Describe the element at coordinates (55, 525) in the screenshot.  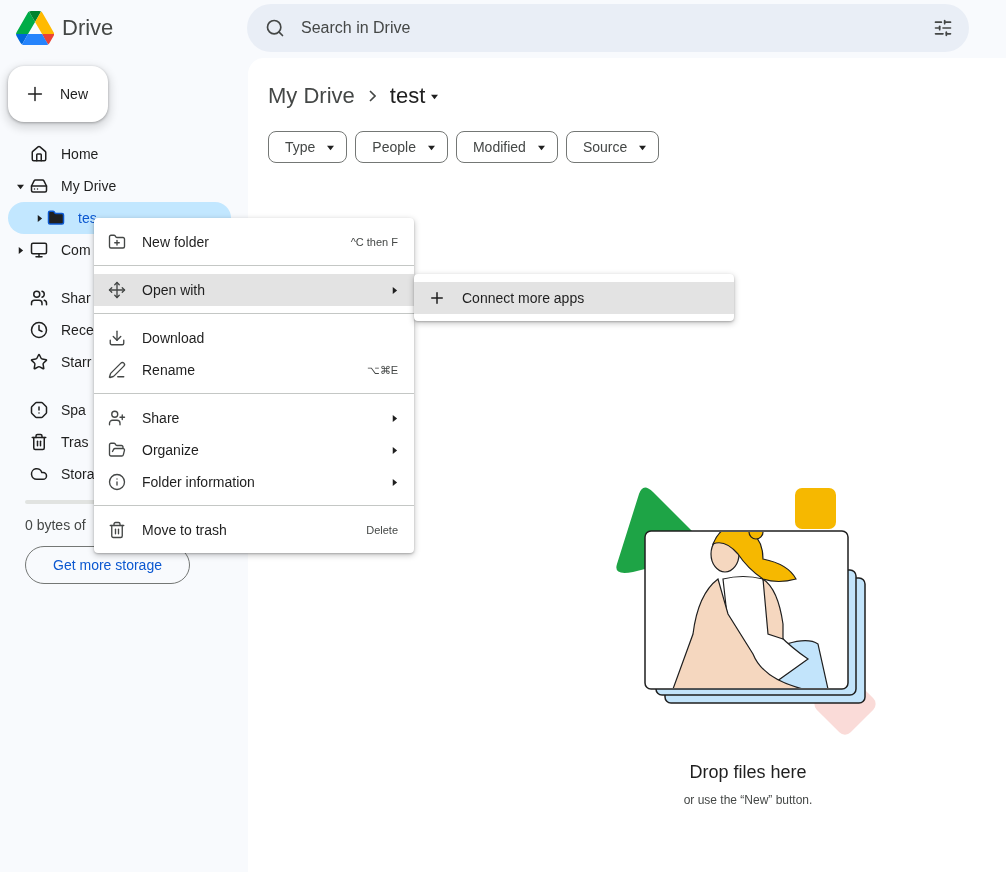
I see `storage-text: 0 bytes of` at that location.